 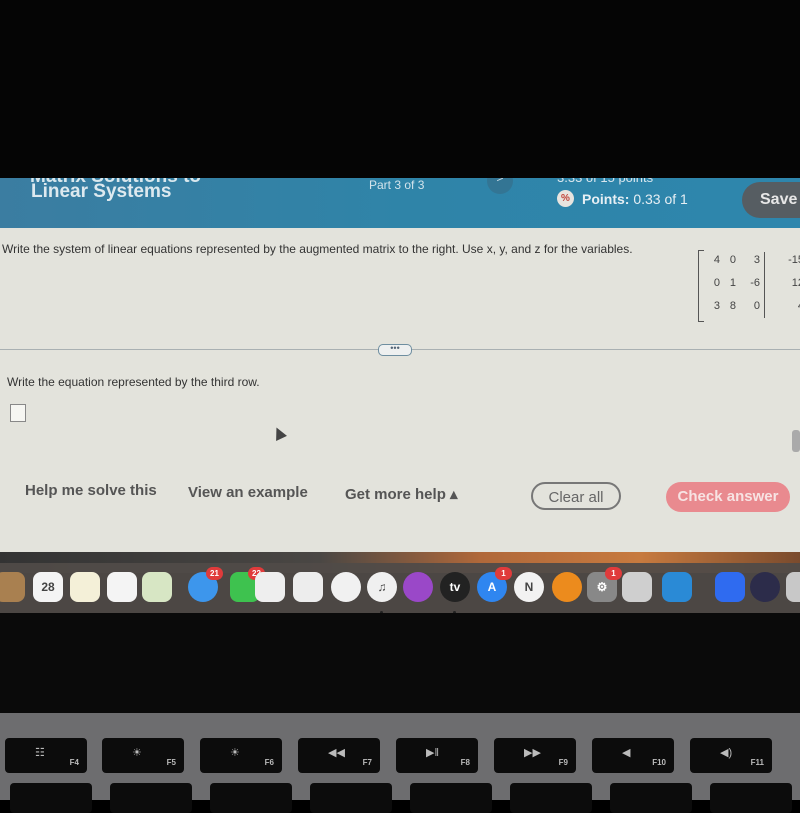 What do you see at coordinates (18, 413) in the screenshot?
I see `answer-input` at bounding box center [18, 413].